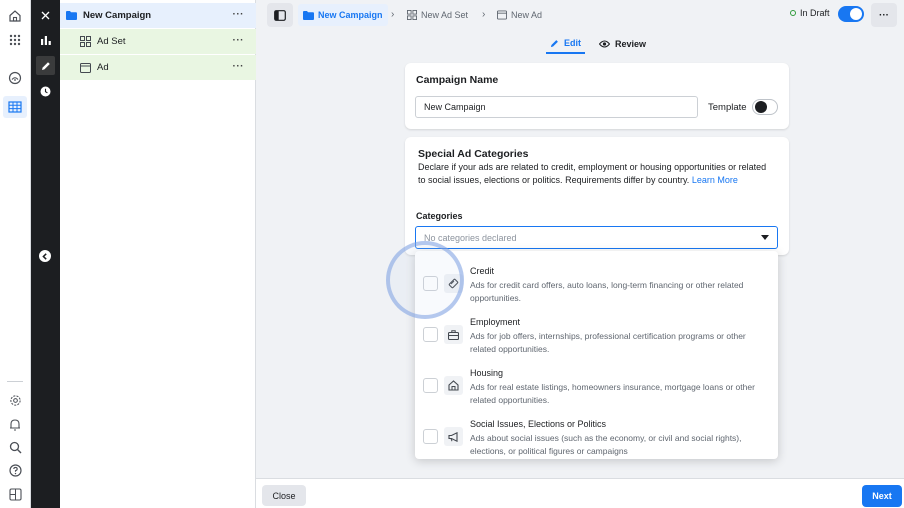  I want to click on adset-more-button: ···, so click(239, 40).